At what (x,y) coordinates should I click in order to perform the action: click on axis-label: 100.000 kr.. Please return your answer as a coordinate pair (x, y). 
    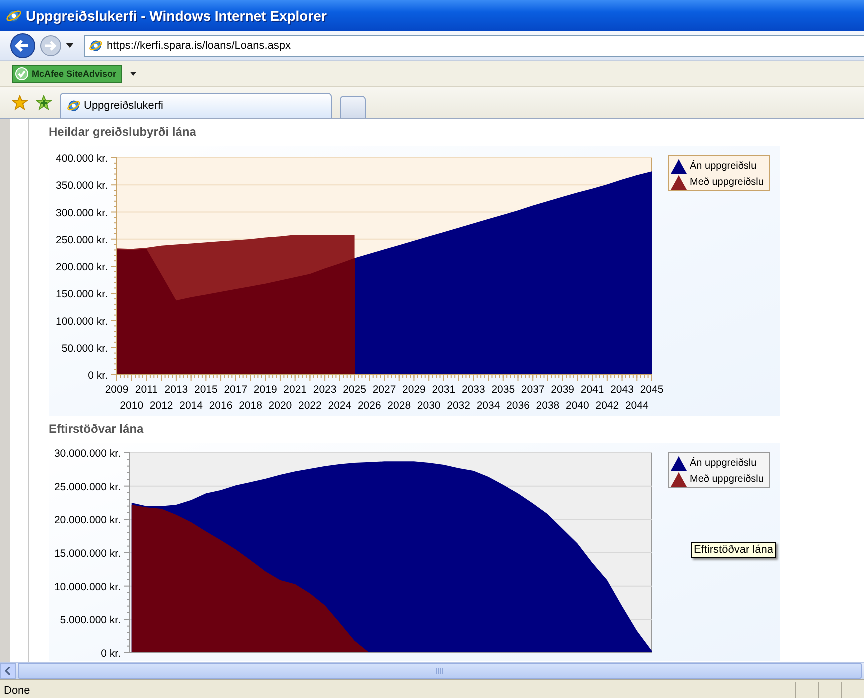
    Looking at the image, I should click on (82, 322).